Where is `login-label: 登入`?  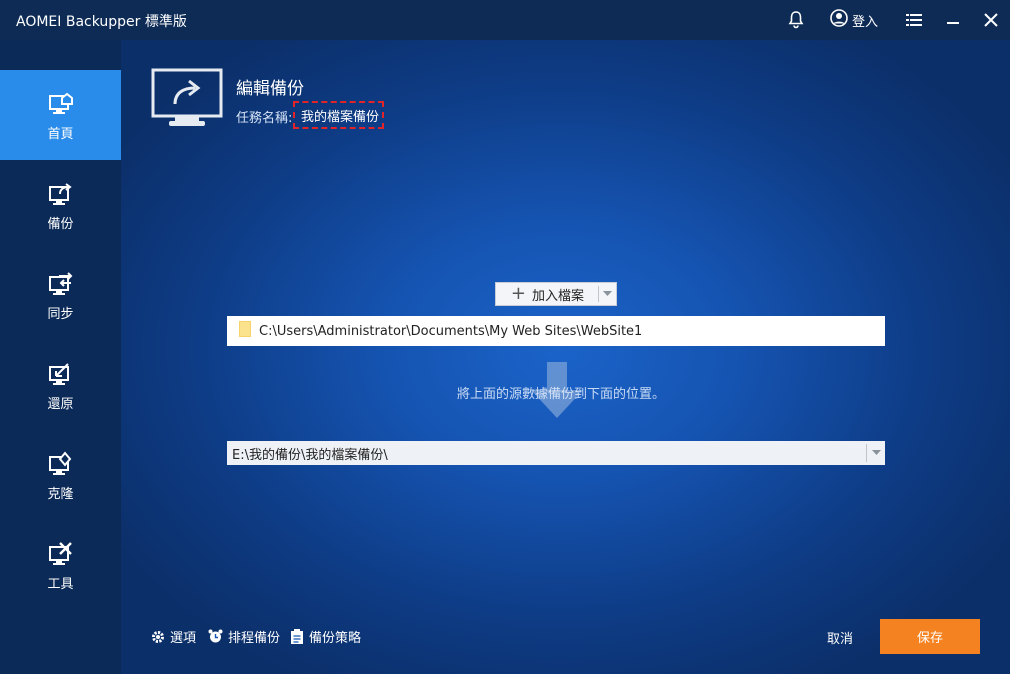
login-label: 登入 is located at coordinates (865, 22).